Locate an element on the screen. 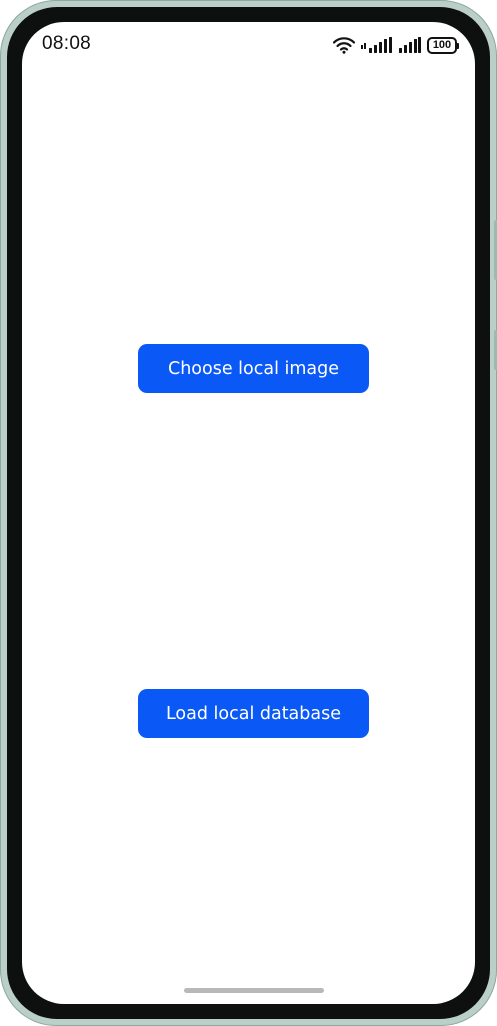 The width and height of the screenshot is (497, 1026). wifi-icon is located at coordinates (344, 45).